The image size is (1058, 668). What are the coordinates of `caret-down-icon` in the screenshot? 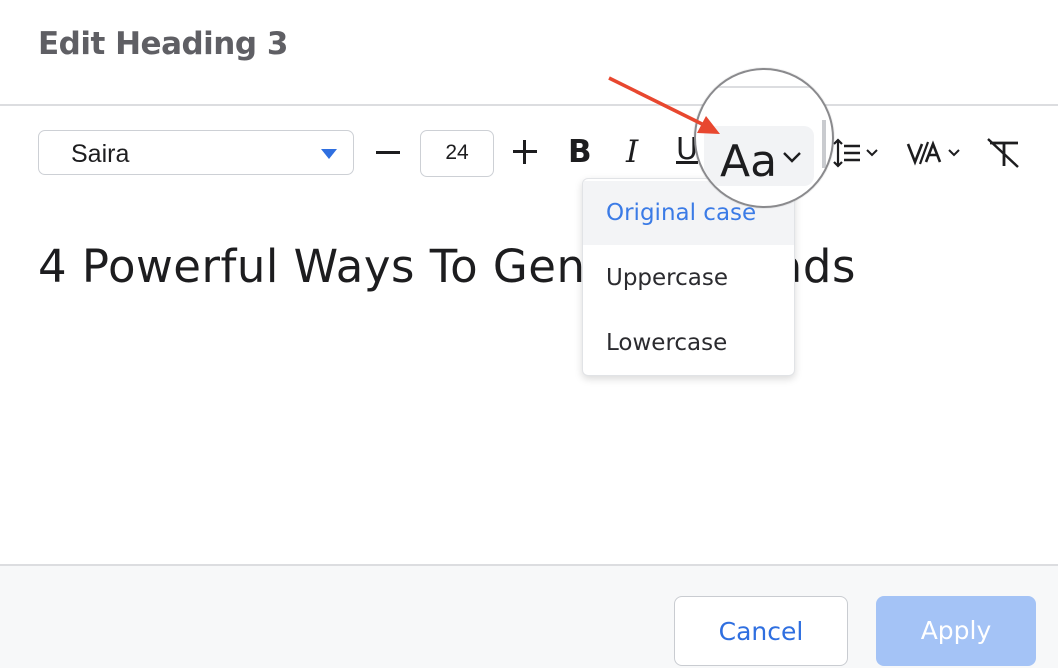 It's located at (329, 154).